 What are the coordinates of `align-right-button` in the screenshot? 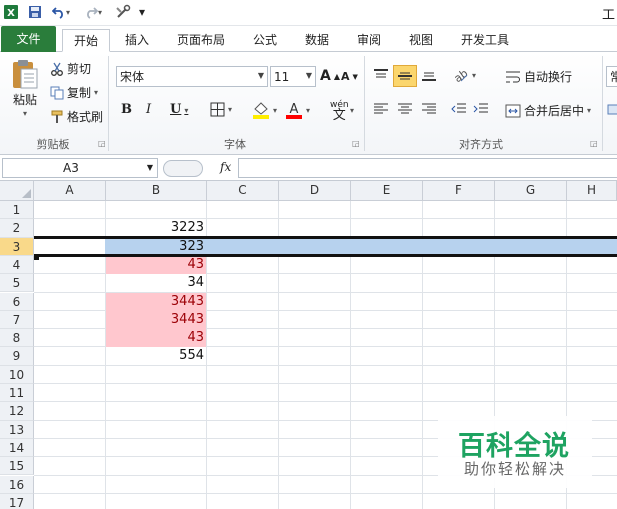 It's located at (429, 109).